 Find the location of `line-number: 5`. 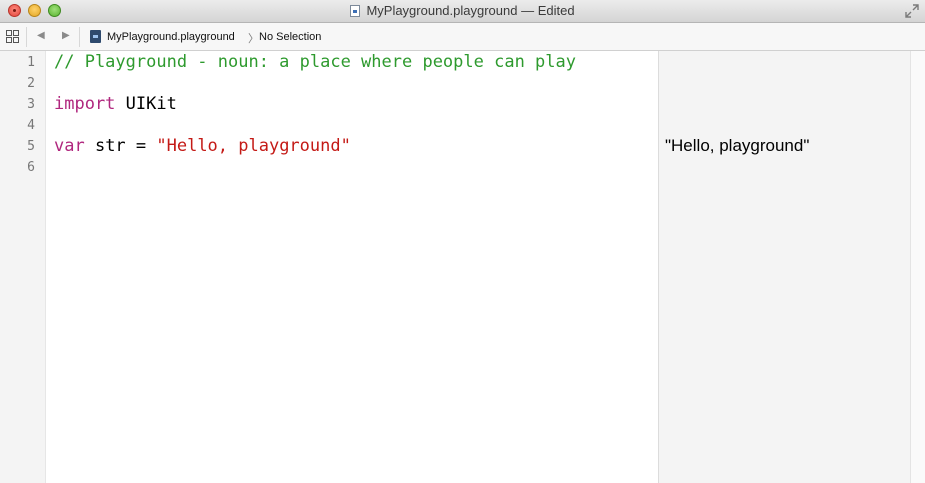

line-number: 5 is located at coordinates (31, 146).